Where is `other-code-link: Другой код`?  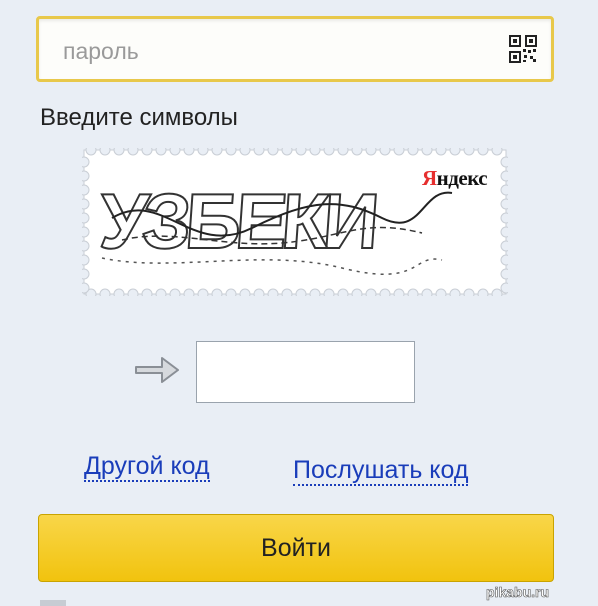 other-code-link: Другой код is located at coordinates (147, 467).